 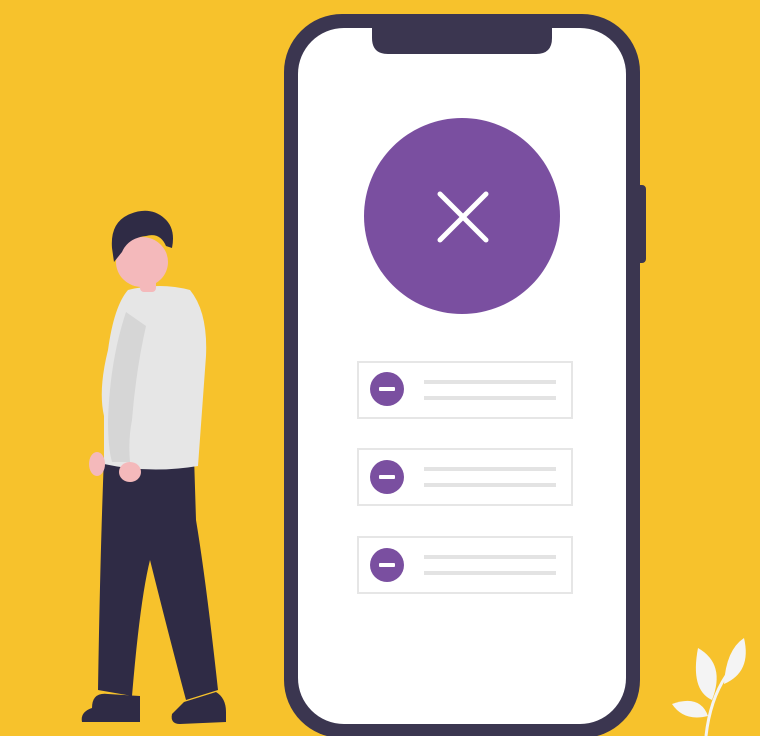 I want to click on person-figure, so click(x=153, y=467).